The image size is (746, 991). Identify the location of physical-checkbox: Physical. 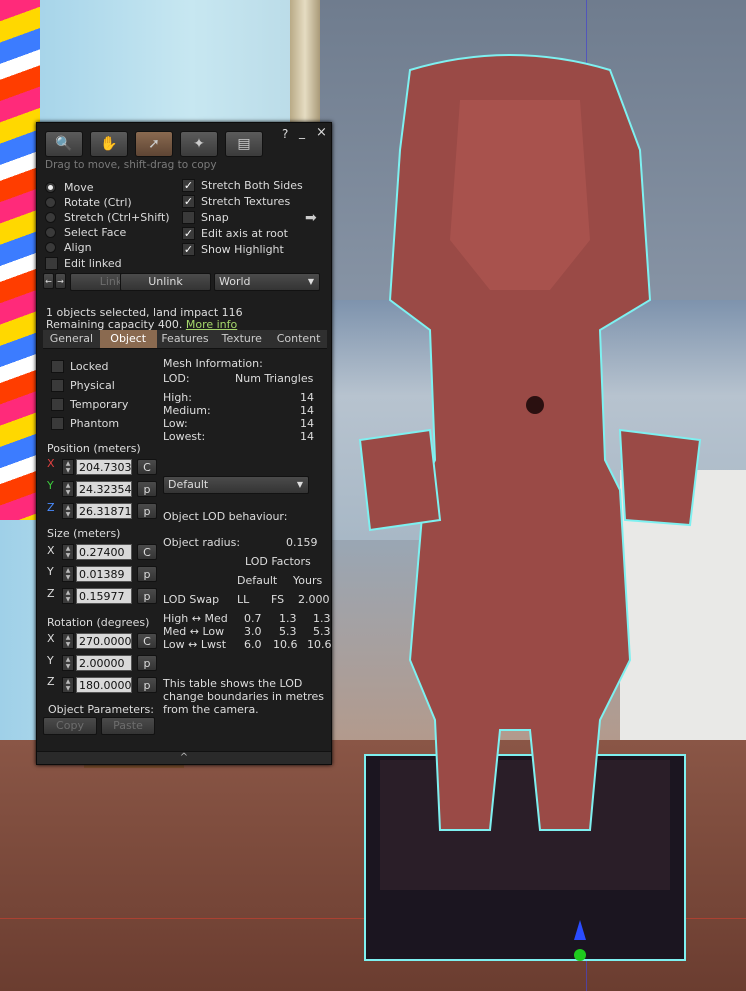
(89, 385).